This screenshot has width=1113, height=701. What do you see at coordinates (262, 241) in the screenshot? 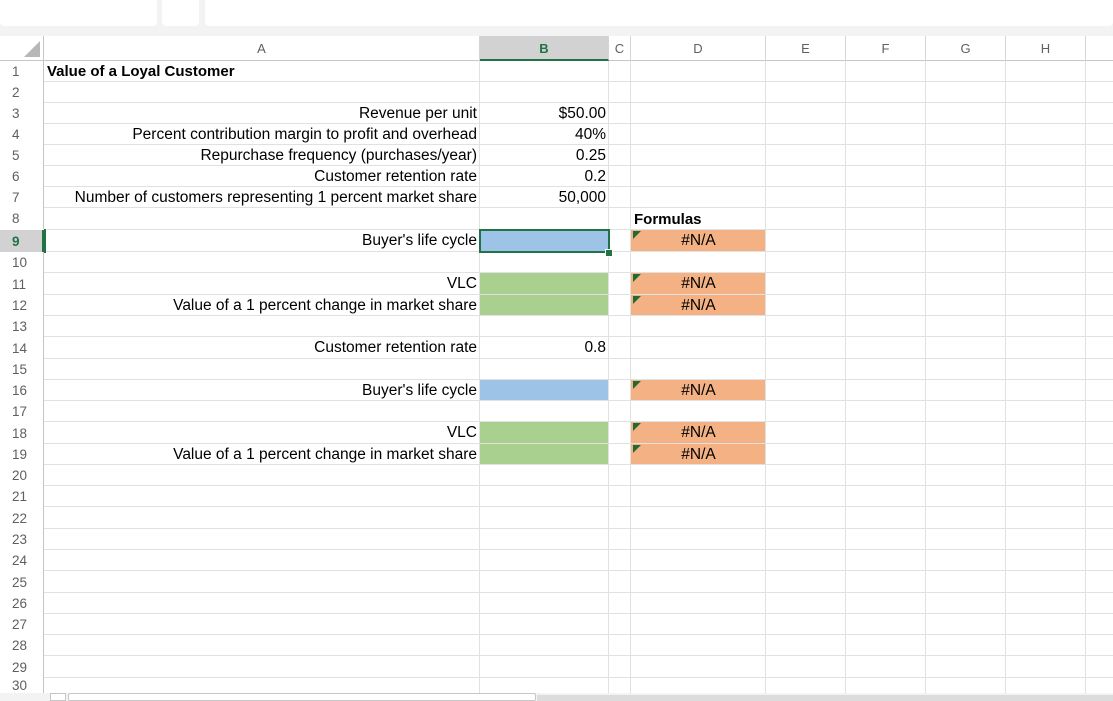
I see `life-cycle-label: Buyer's life cycle` at bounding box center [262, 241].